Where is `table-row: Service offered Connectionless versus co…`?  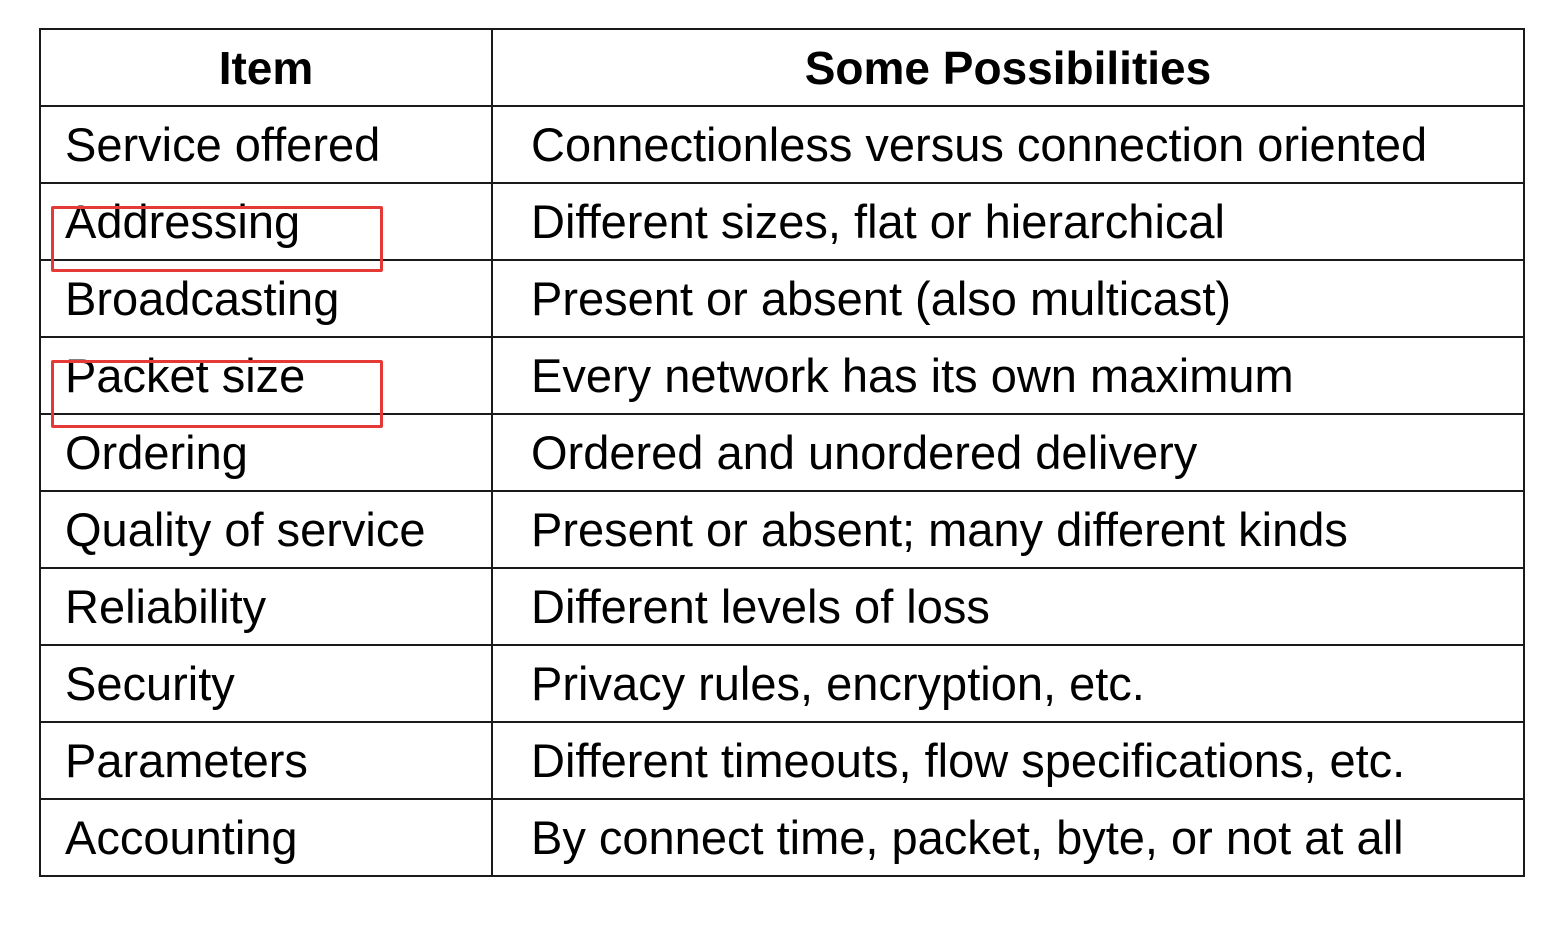 table-row: Service offered Connectionless versus co… is located at coordinates (782, 144).